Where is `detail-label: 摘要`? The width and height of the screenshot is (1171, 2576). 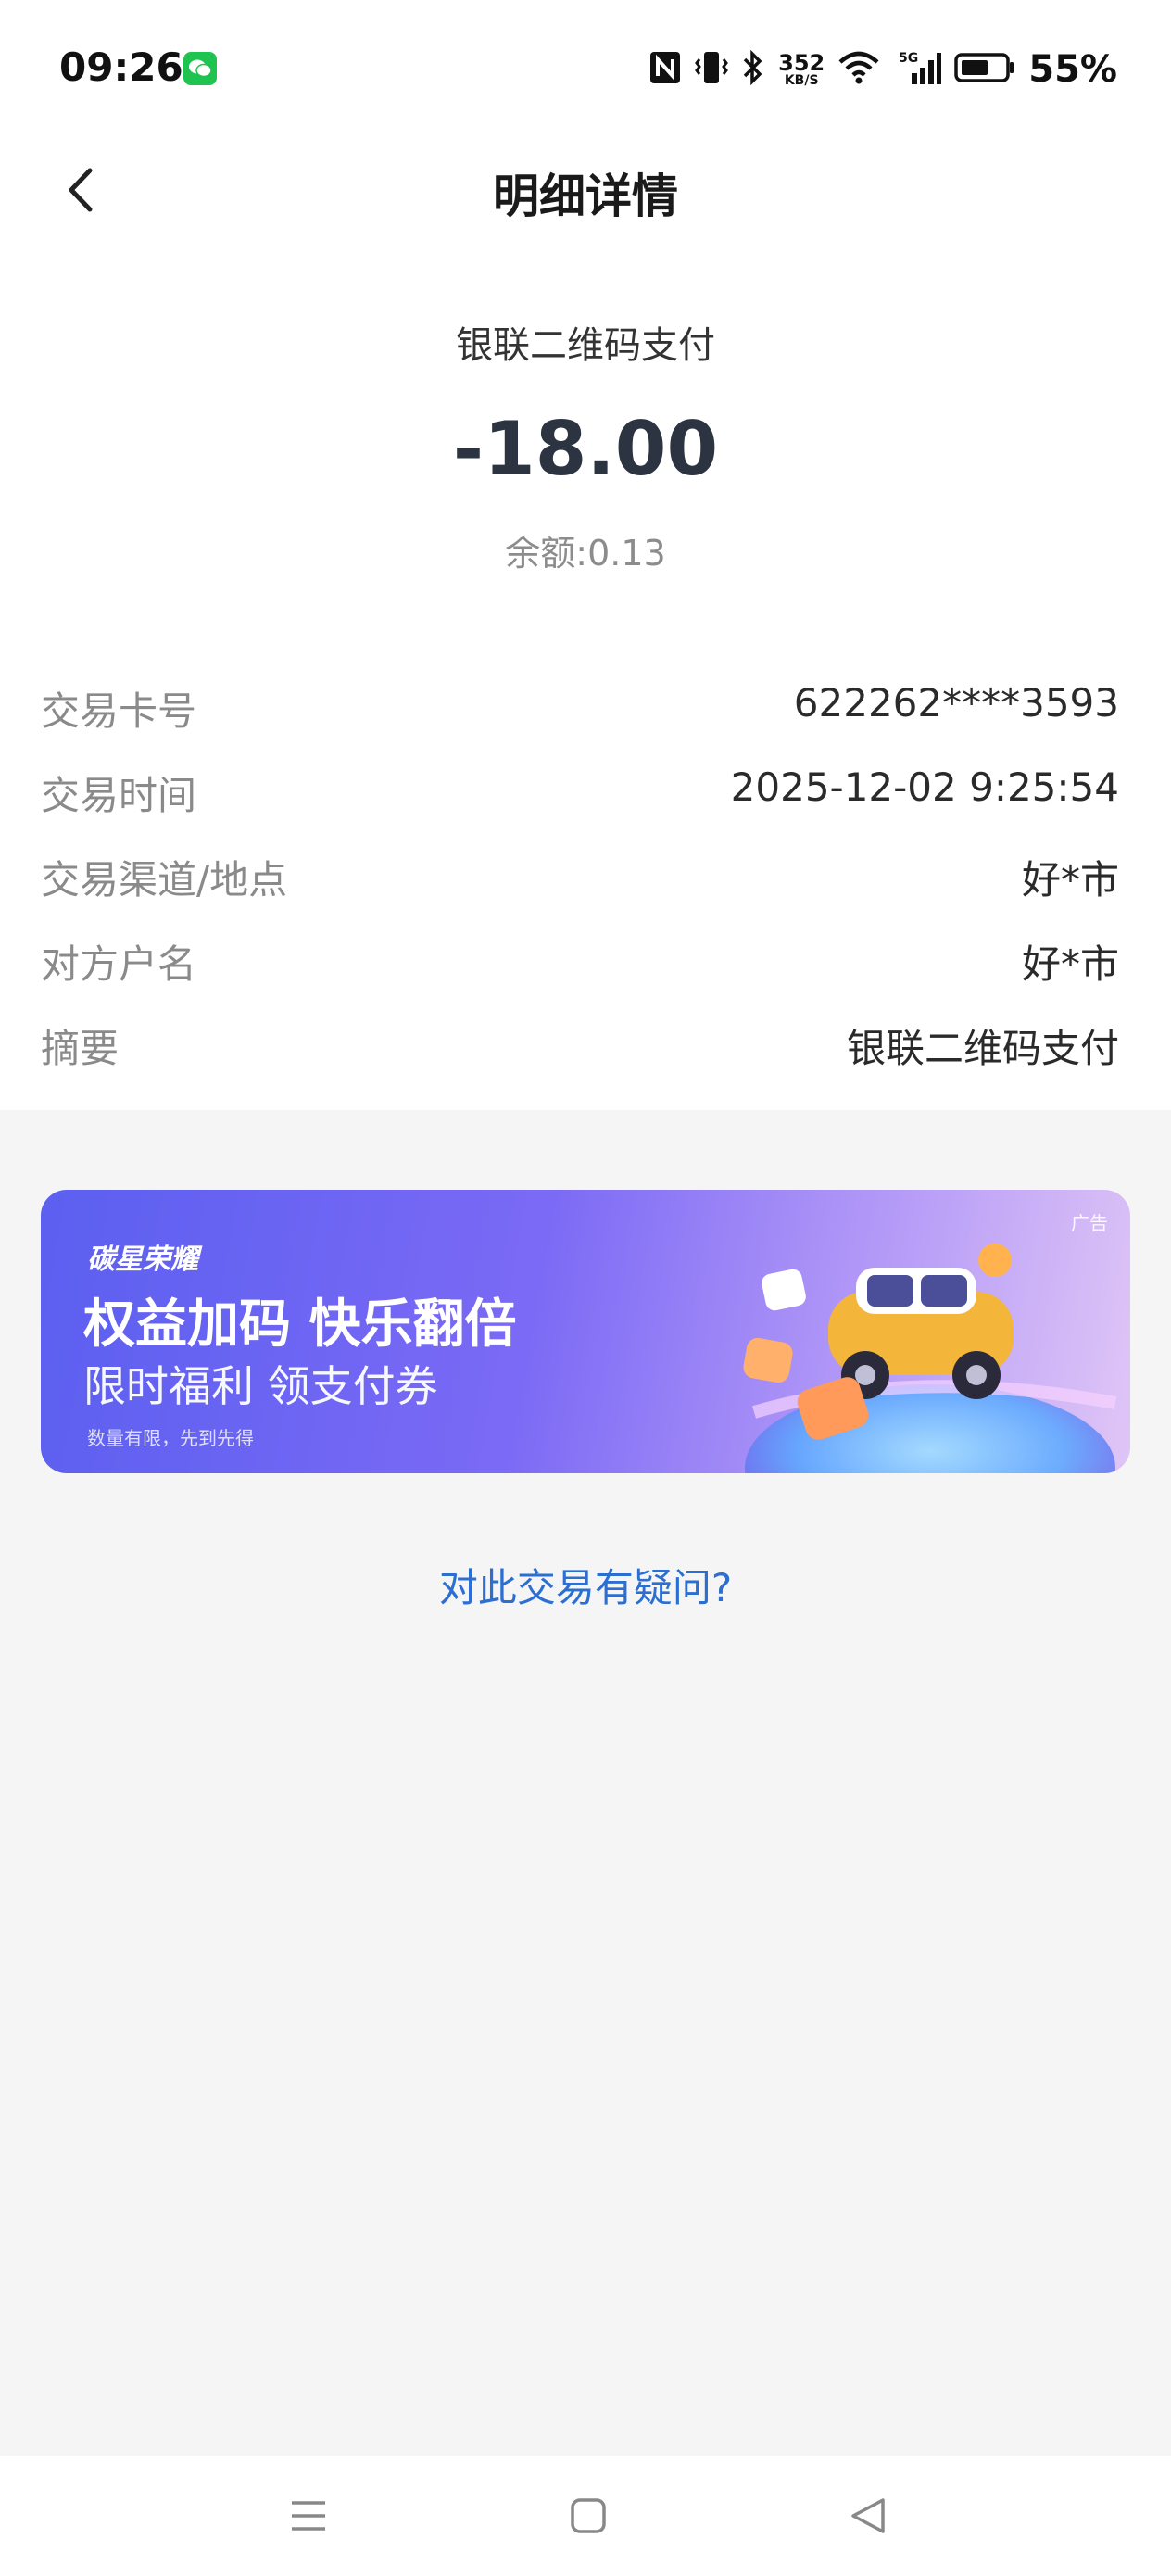
detail-label: 摘要 is located at coordinates (80, 1048).